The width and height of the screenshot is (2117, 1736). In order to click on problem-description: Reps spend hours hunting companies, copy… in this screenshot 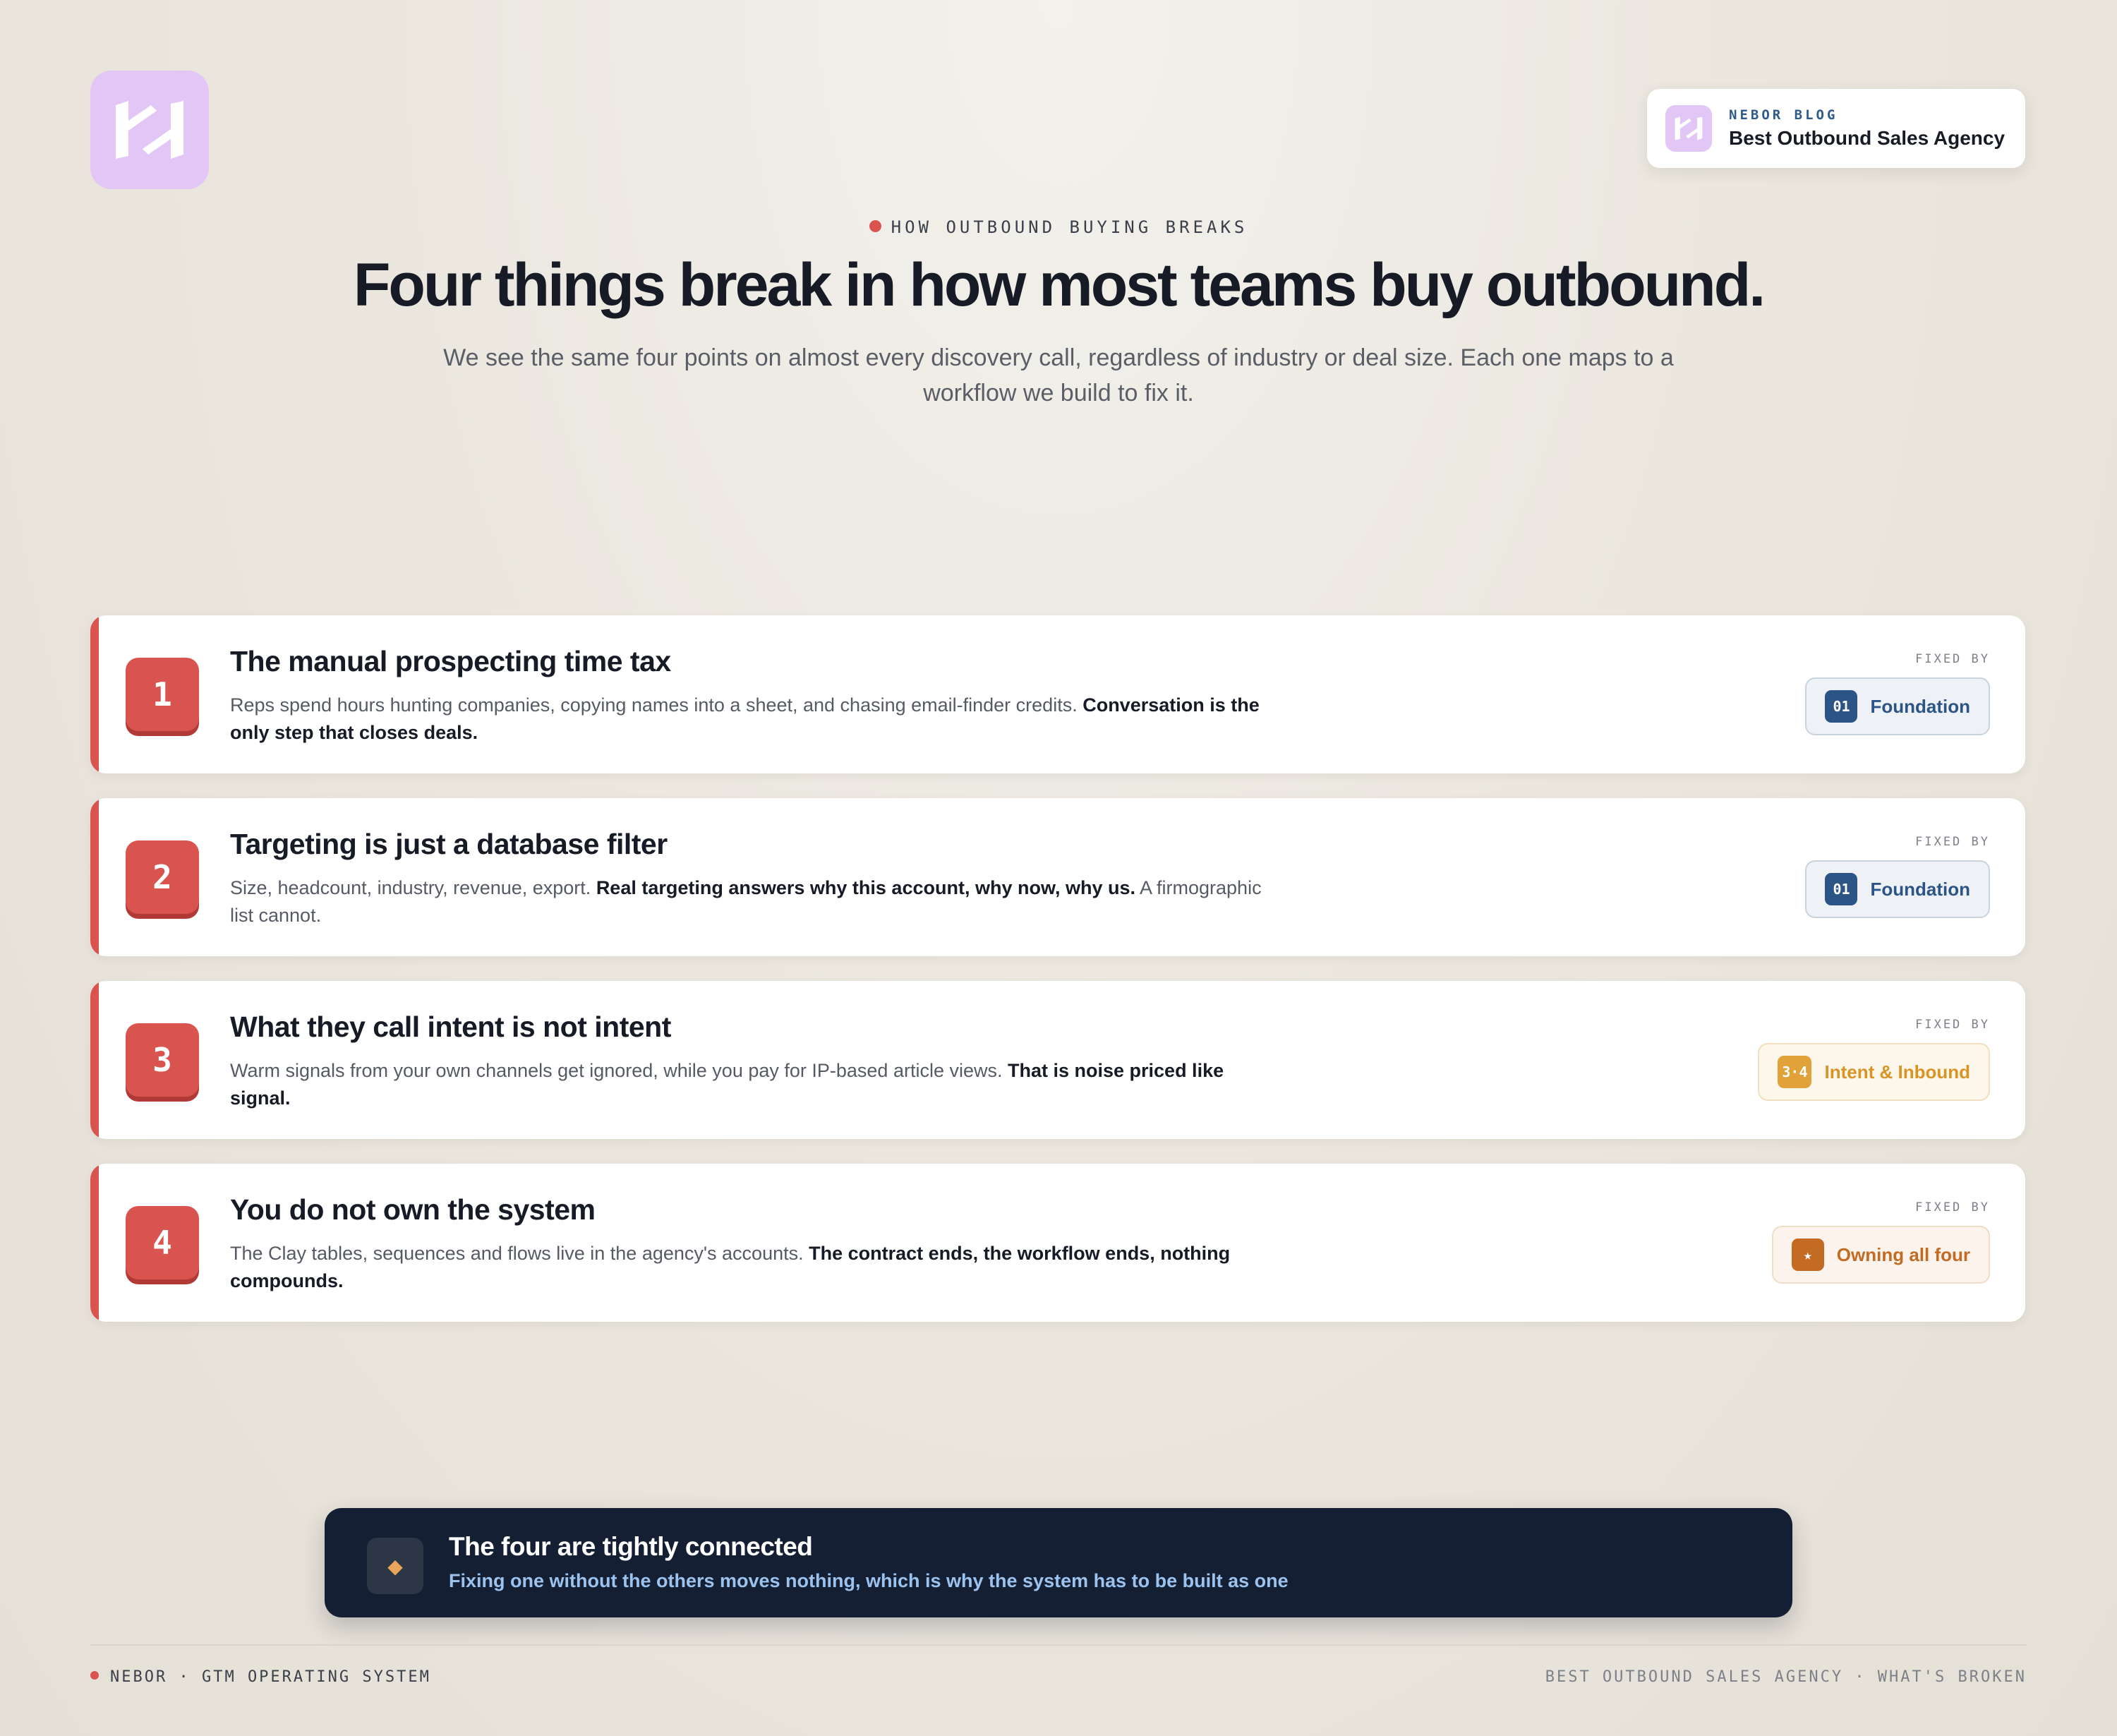, I will do `click(759, 719)`.